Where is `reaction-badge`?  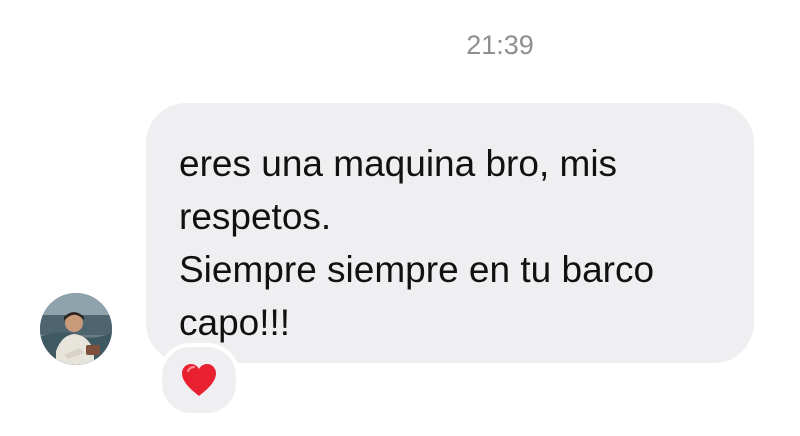 reaction-badge is located at coordinates (199, 380).